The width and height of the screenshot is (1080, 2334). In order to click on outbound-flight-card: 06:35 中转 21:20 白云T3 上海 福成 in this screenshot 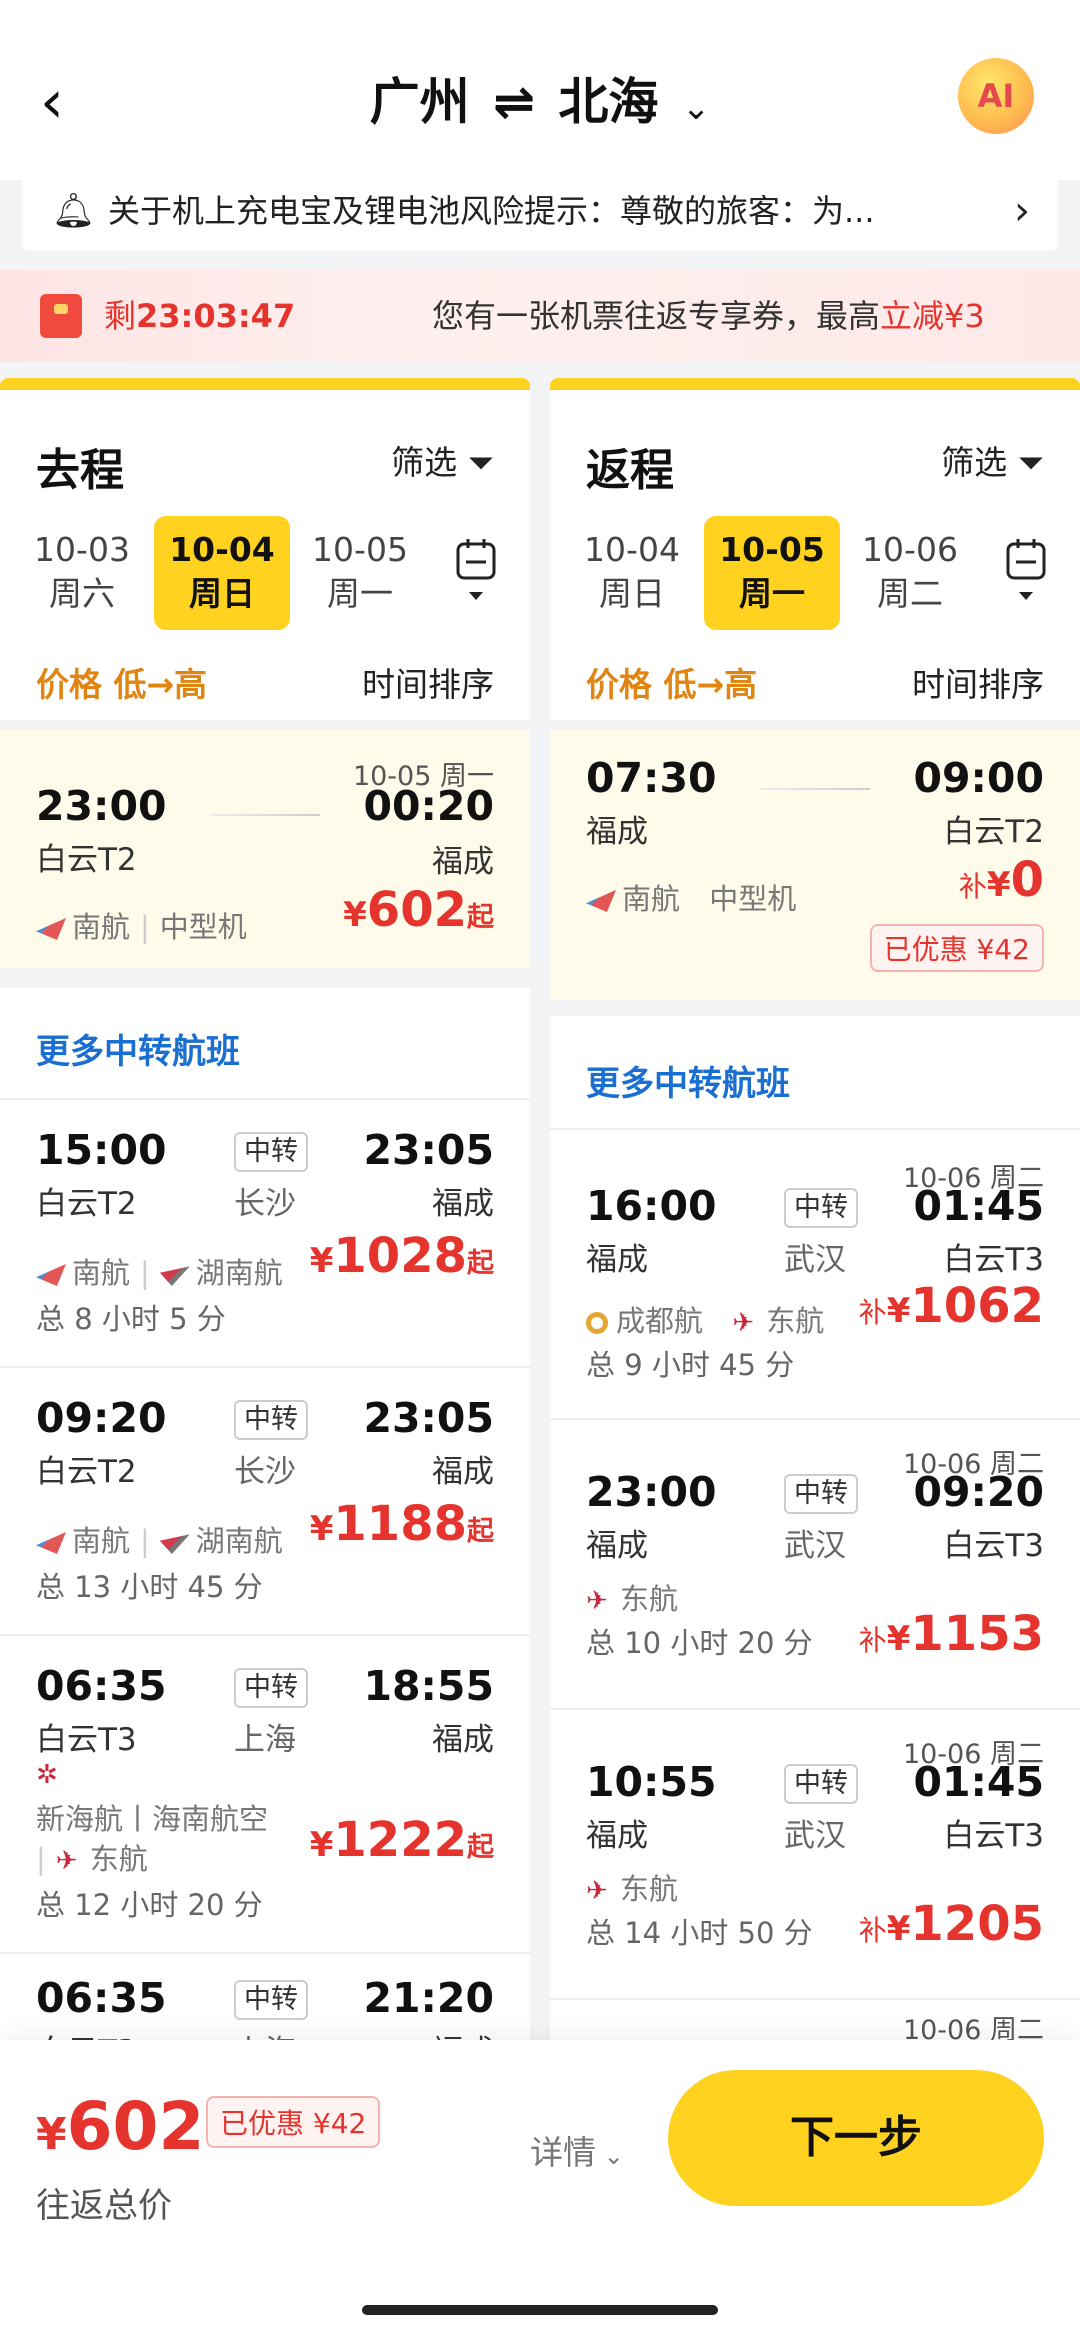, I will do `click(265, 1996)`.